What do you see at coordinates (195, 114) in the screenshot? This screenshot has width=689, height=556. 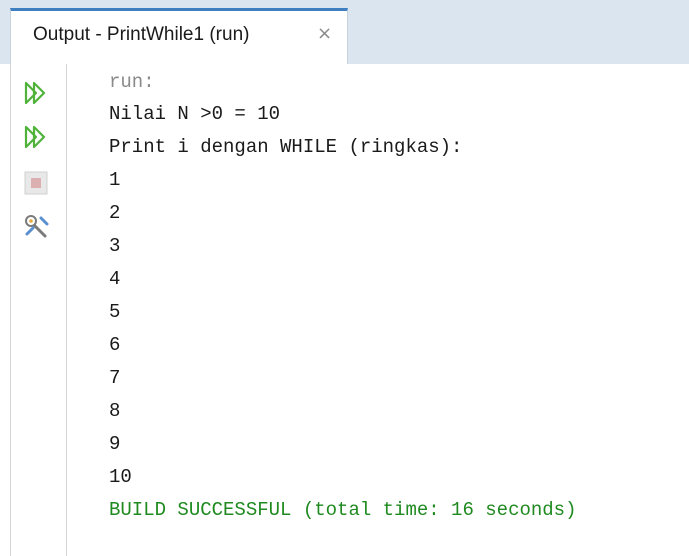 I see `console-line: Nilai N >0 = 10` at bounding box center [195, 114].